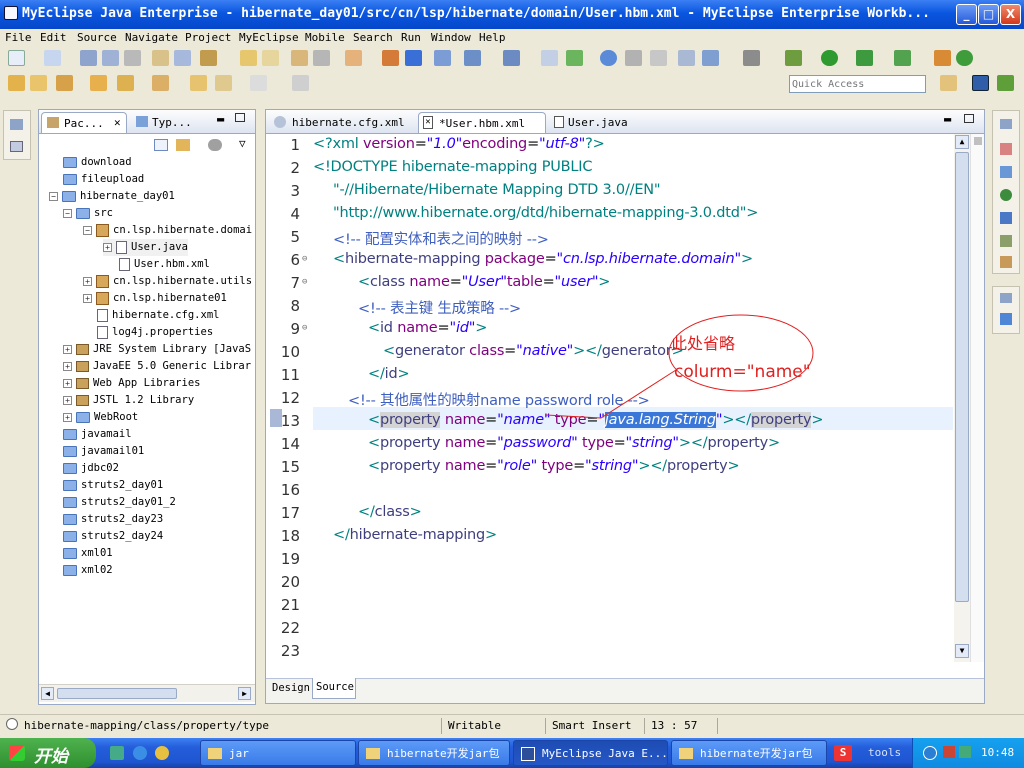 This screenshot has width=1024, height=768. What do you see at coordinates (97, 434) in the screenshot?
I see `tree-item: javamail` at bounding box center [97, 434].